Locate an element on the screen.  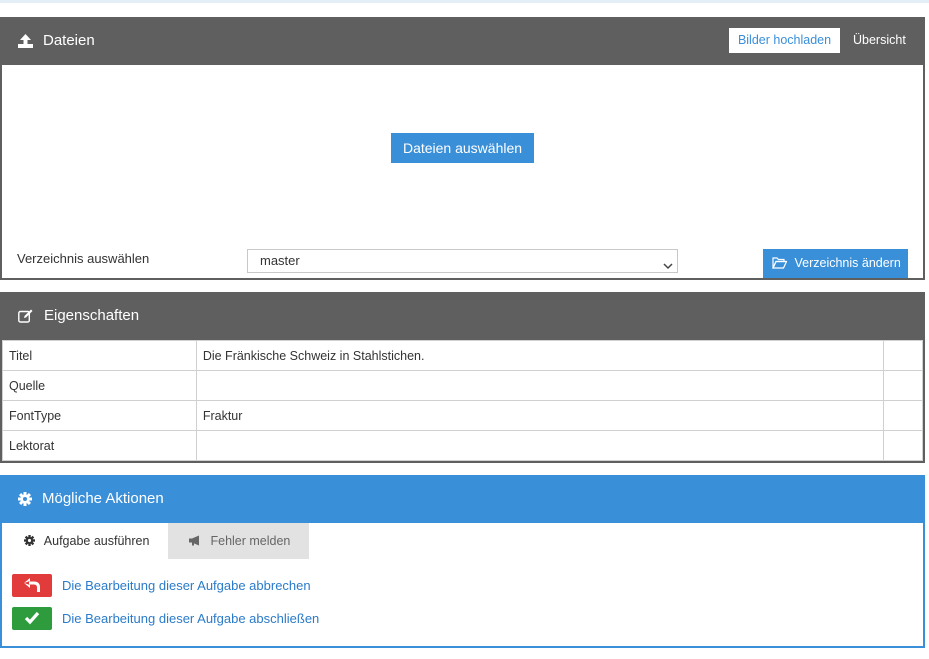
property-value: Fraktur is located at coordinates (540, 415).